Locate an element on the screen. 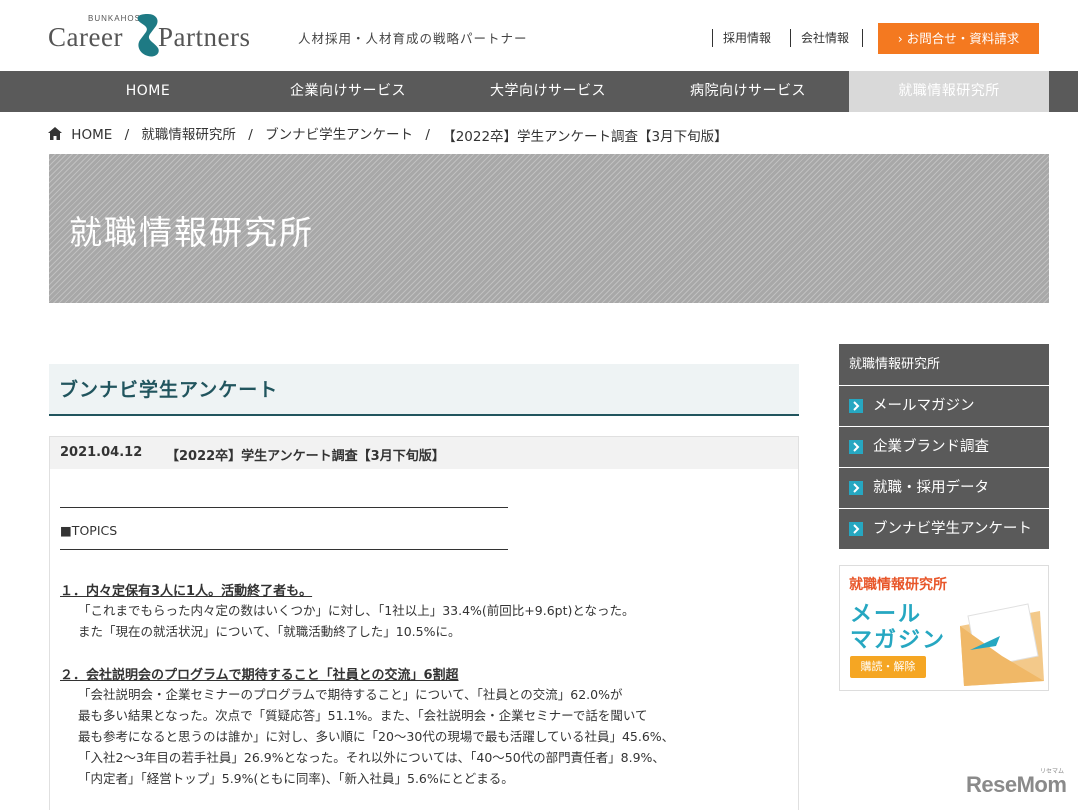 The width and height of the screenshot is (1078, 810). nav-home: HOME is located at coordinates (148, 91).